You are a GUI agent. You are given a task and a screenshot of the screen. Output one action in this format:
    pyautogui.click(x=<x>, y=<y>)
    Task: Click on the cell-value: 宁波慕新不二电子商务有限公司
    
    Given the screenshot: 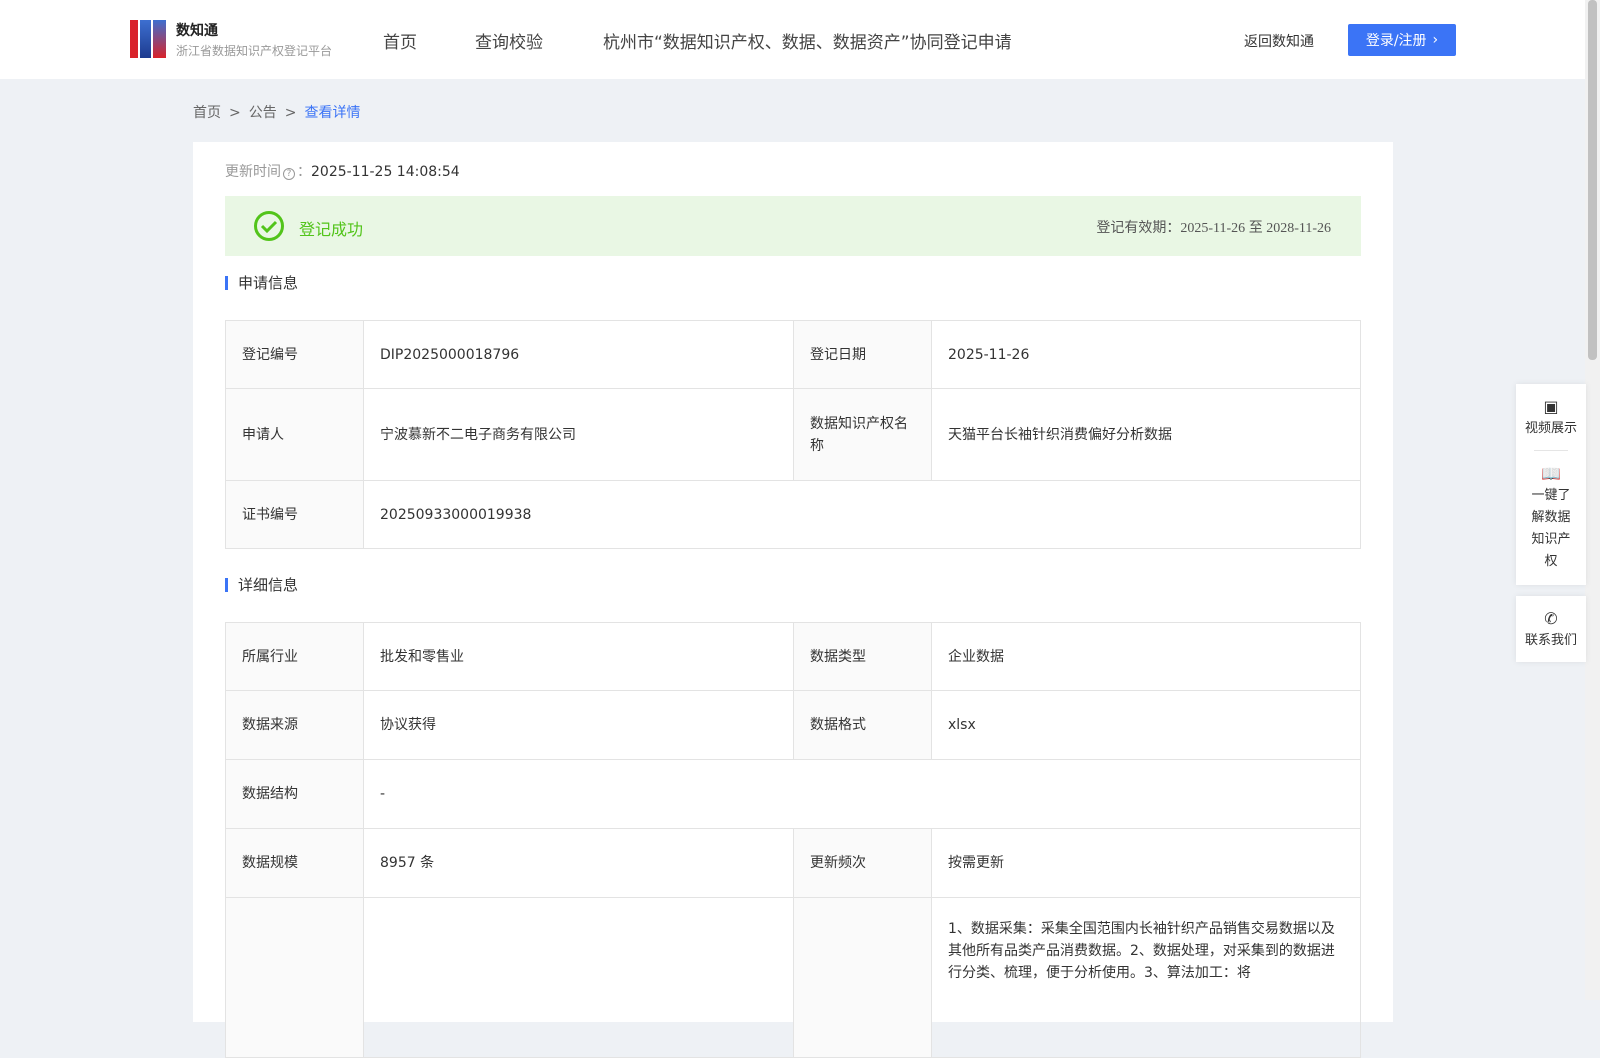 What is the action you would take?
    pyautogui.click(x=578, y=434)
    